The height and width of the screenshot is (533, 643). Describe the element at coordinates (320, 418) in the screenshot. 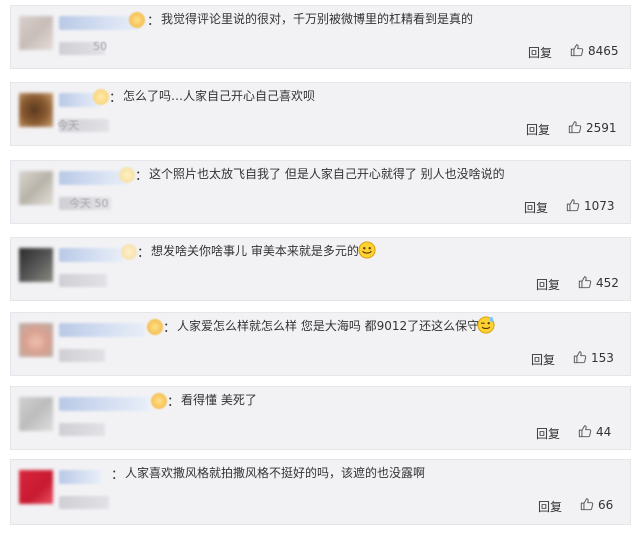

I see `comment-card: ： 看得懂 美死了 回复 44` at that location.